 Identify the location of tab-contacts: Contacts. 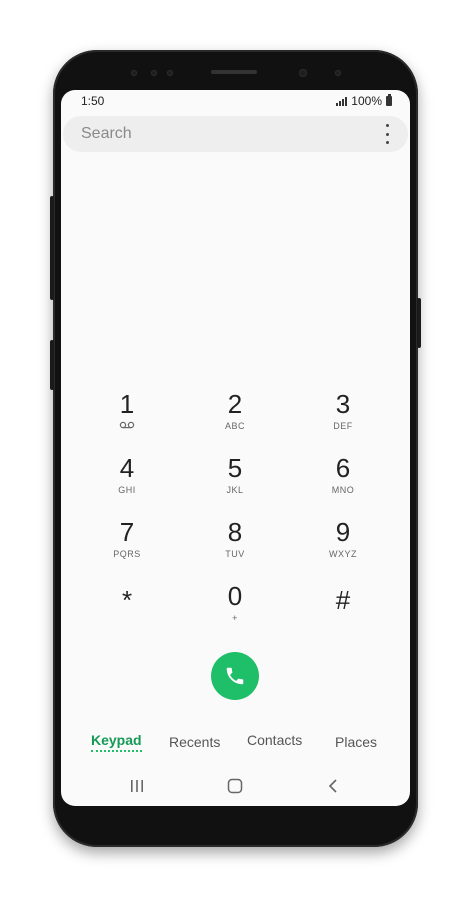
(274, 740).